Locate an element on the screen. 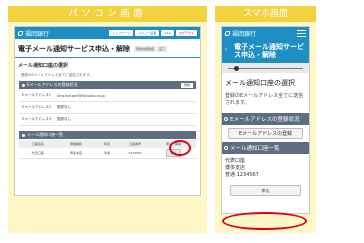 This screenshot has width=364, height=243. email-value: taro.fukugin@fukuoka.co.jp is located at coordinates (81, 95).